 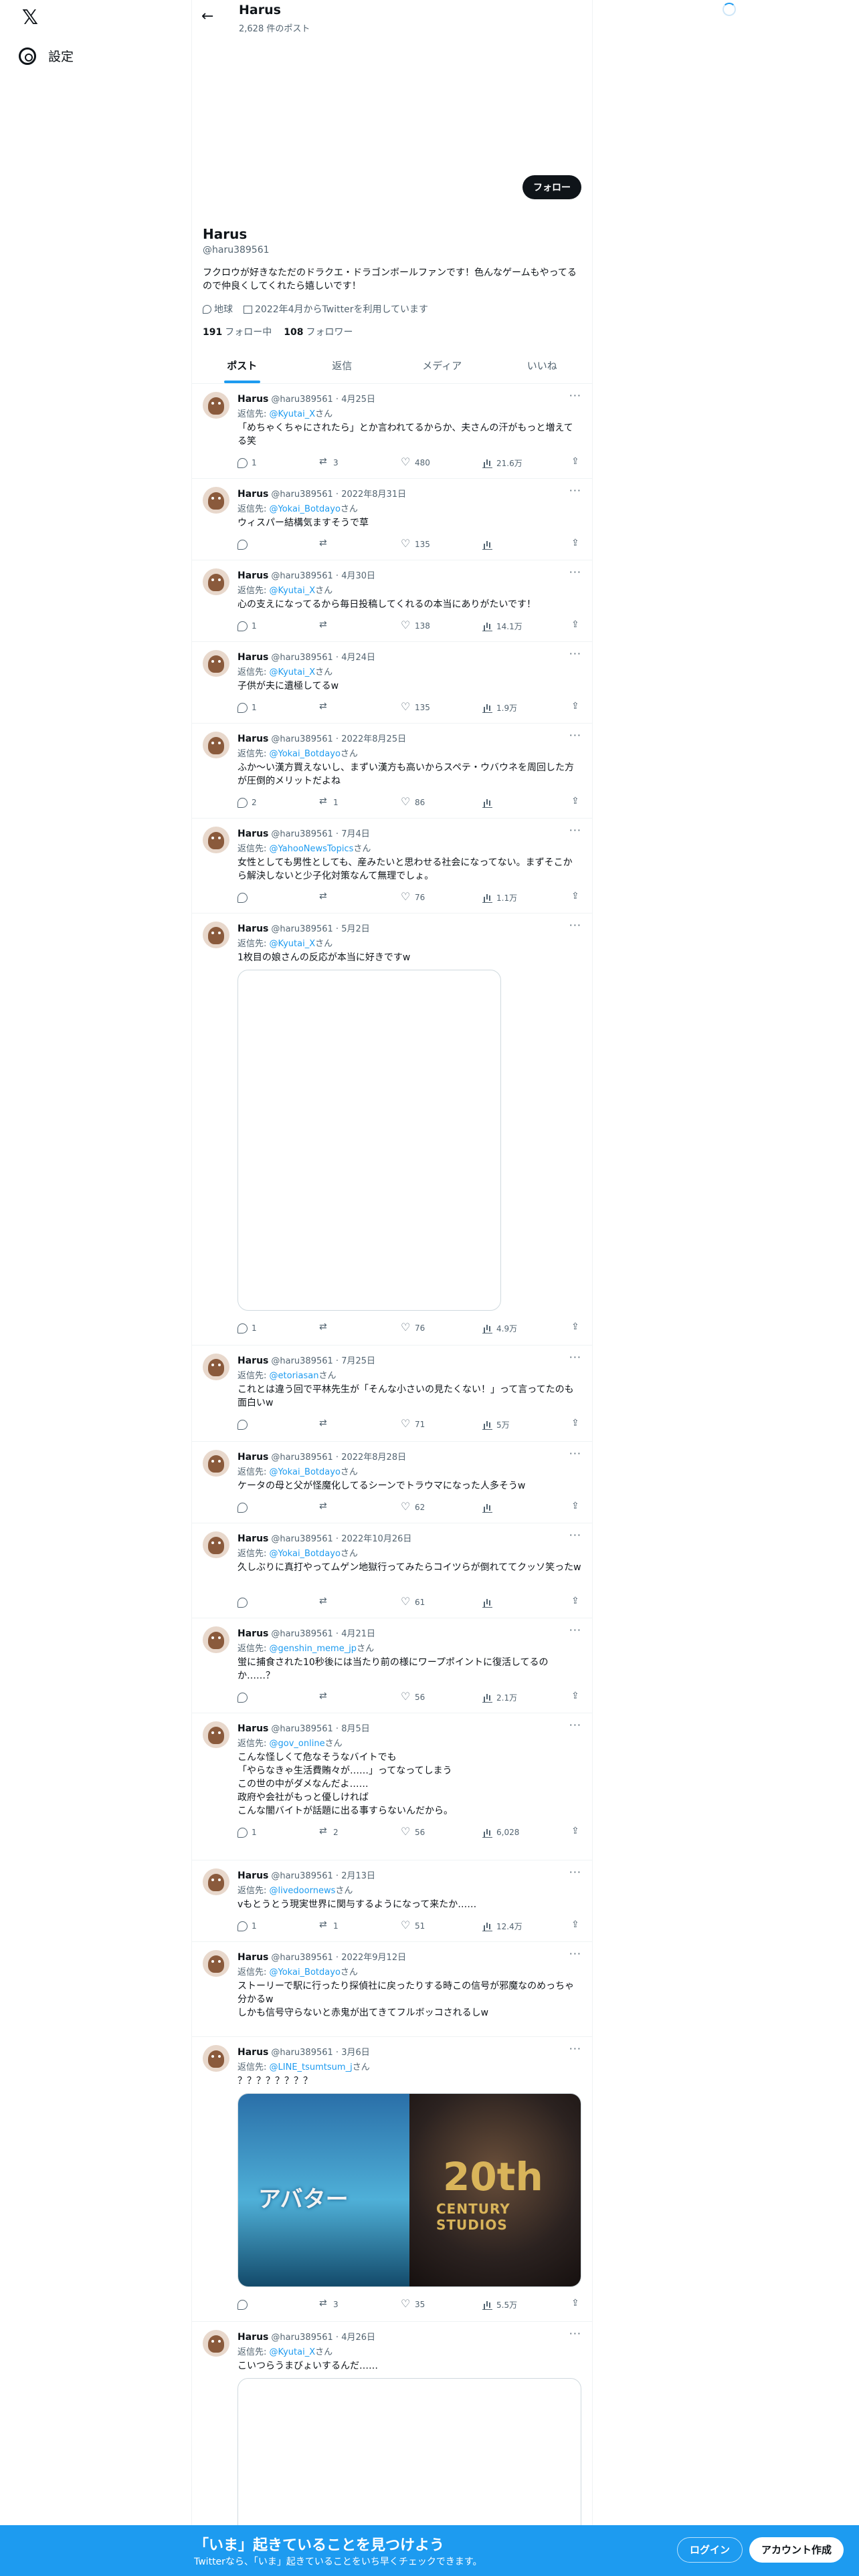 What do you see at coordinates (373, 495) in the screenshot?
I see `tweet-date: 2022年8月31日` at bounding box center [373, 495].